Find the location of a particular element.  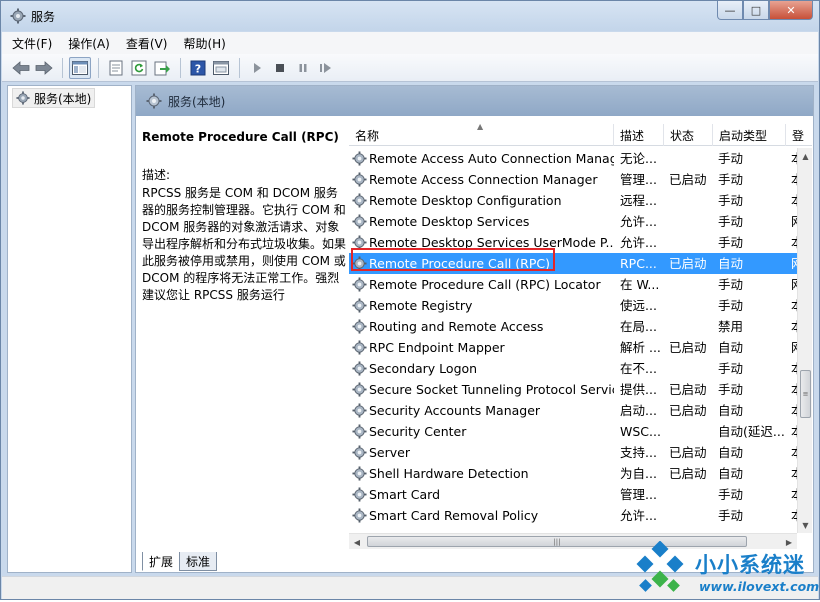

watermark: 小小系统迷 www.ilovext.com is located at coordinates (724, 569).